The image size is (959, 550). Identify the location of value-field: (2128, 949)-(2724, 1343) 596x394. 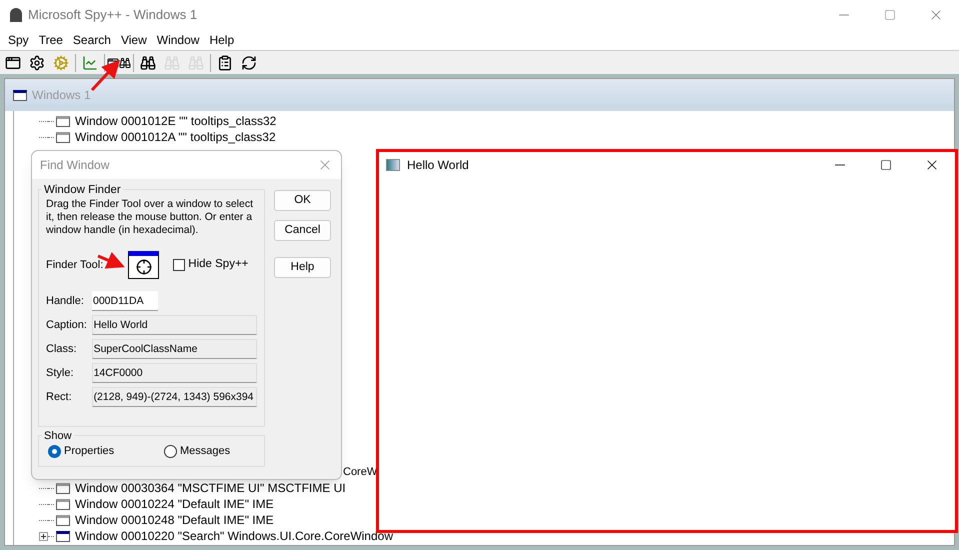
(174, 397).